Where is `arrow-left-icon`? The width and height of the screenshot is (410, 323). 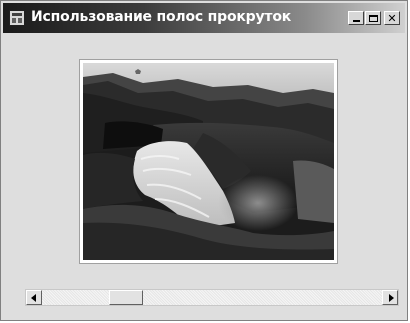 arrow-left-icon is located at coordinates (33, 298).